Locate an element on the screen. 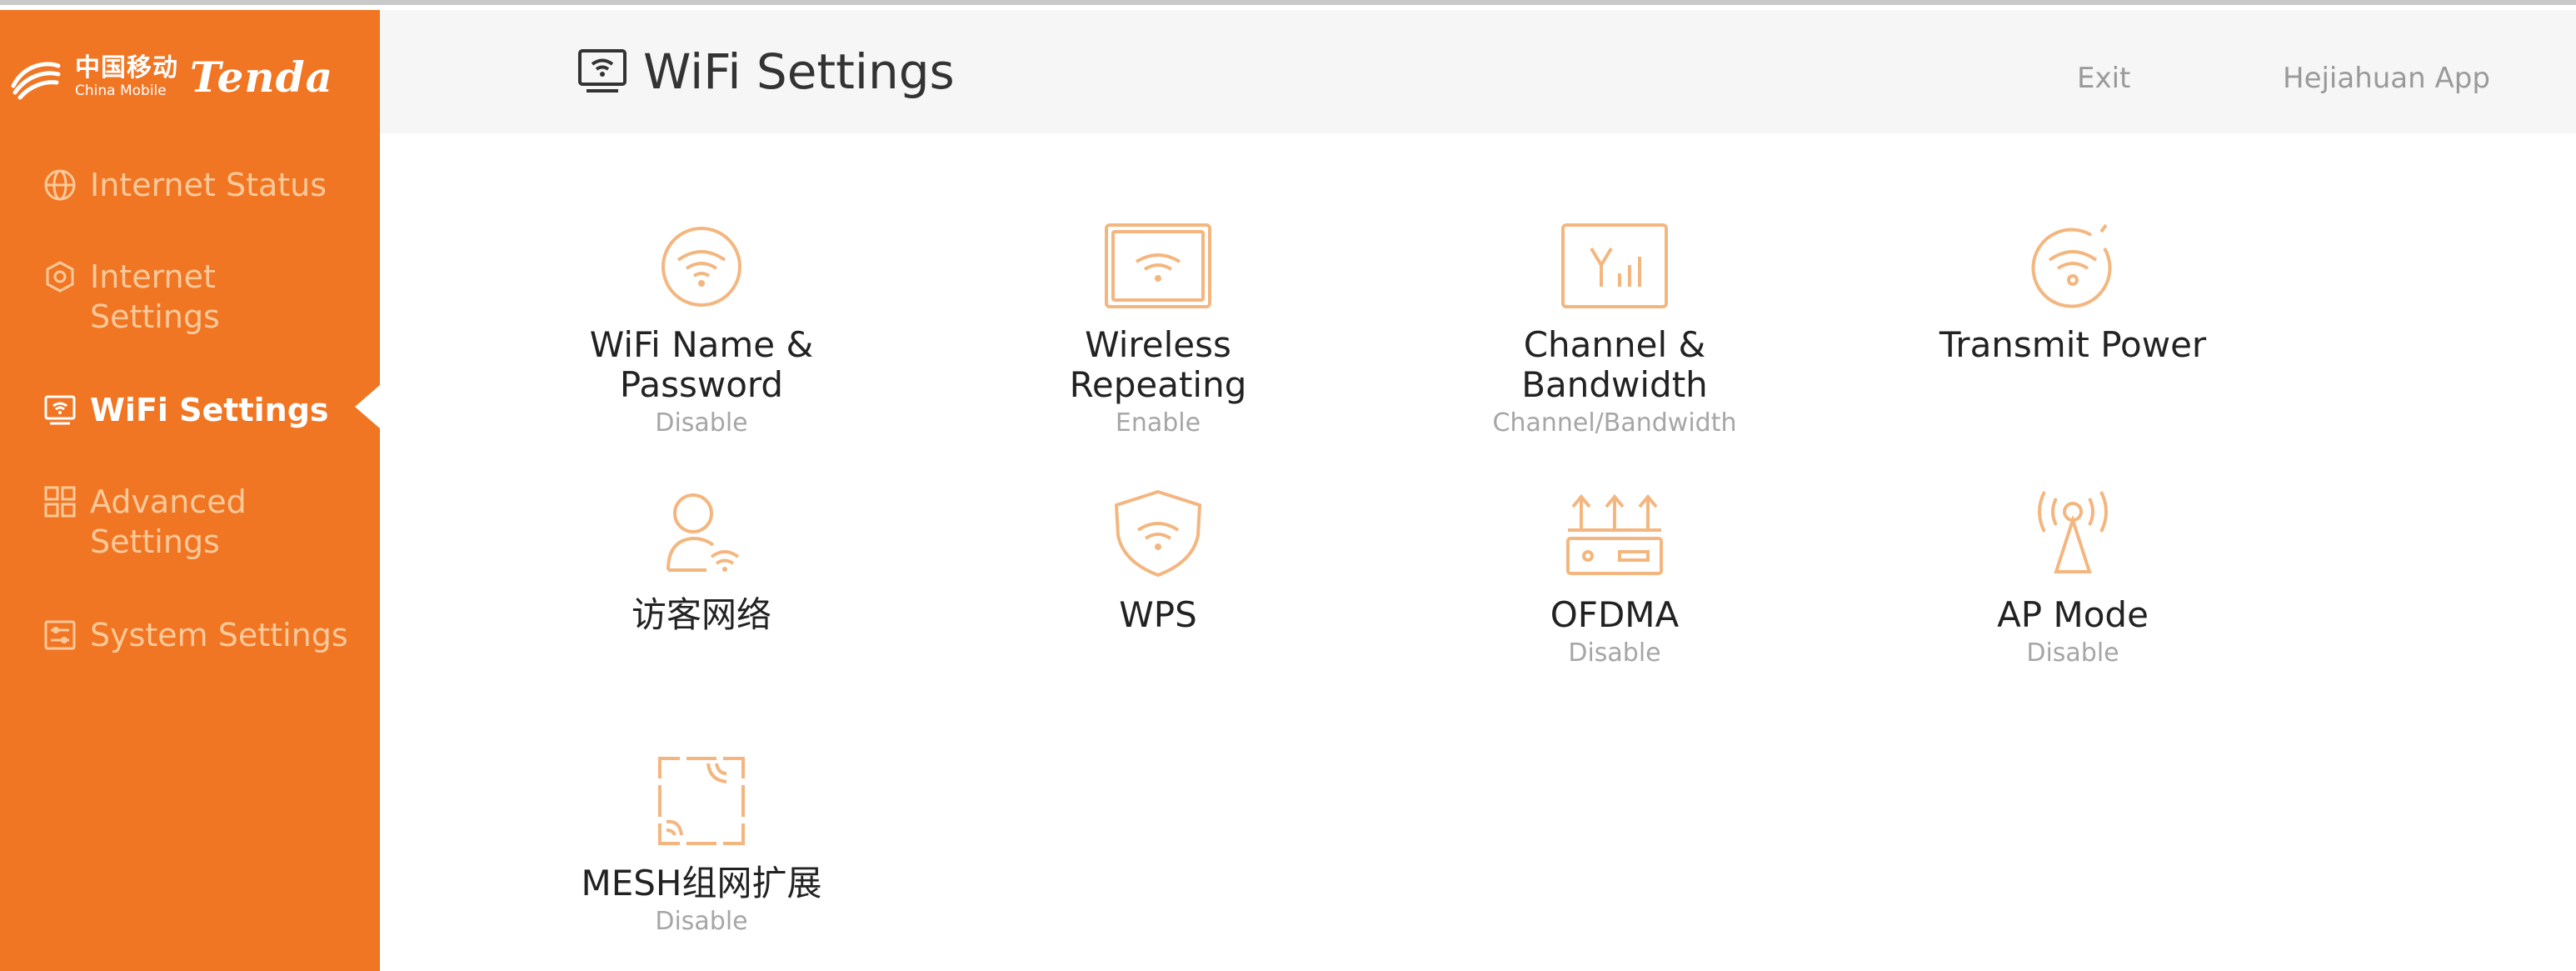  tile-status: Channel/Bandwidth is located at coordinates (1614, 423).